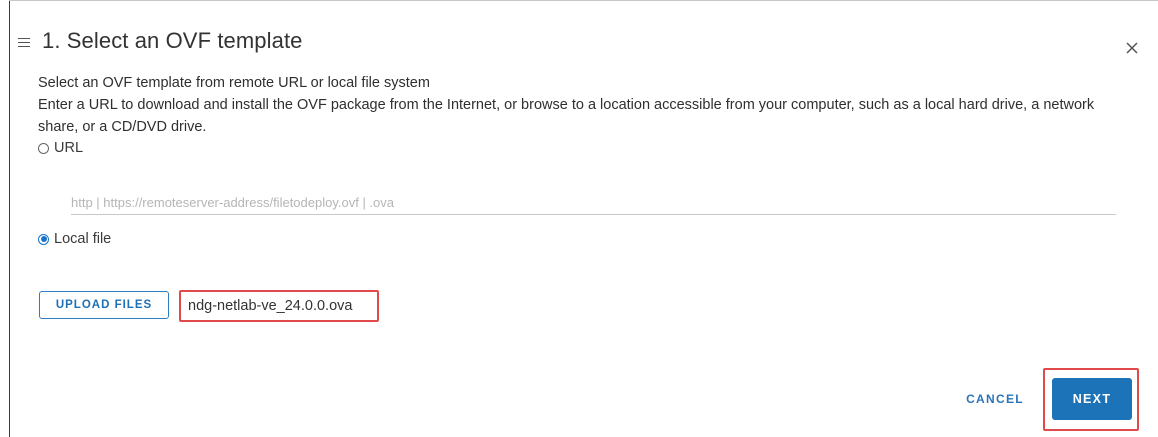 This screenshot has height=437, width=1158. What do you see at coordinates (588, 239) in the screenshot?
I see `local-file-option: Local file` at bounding box center [588, 239].